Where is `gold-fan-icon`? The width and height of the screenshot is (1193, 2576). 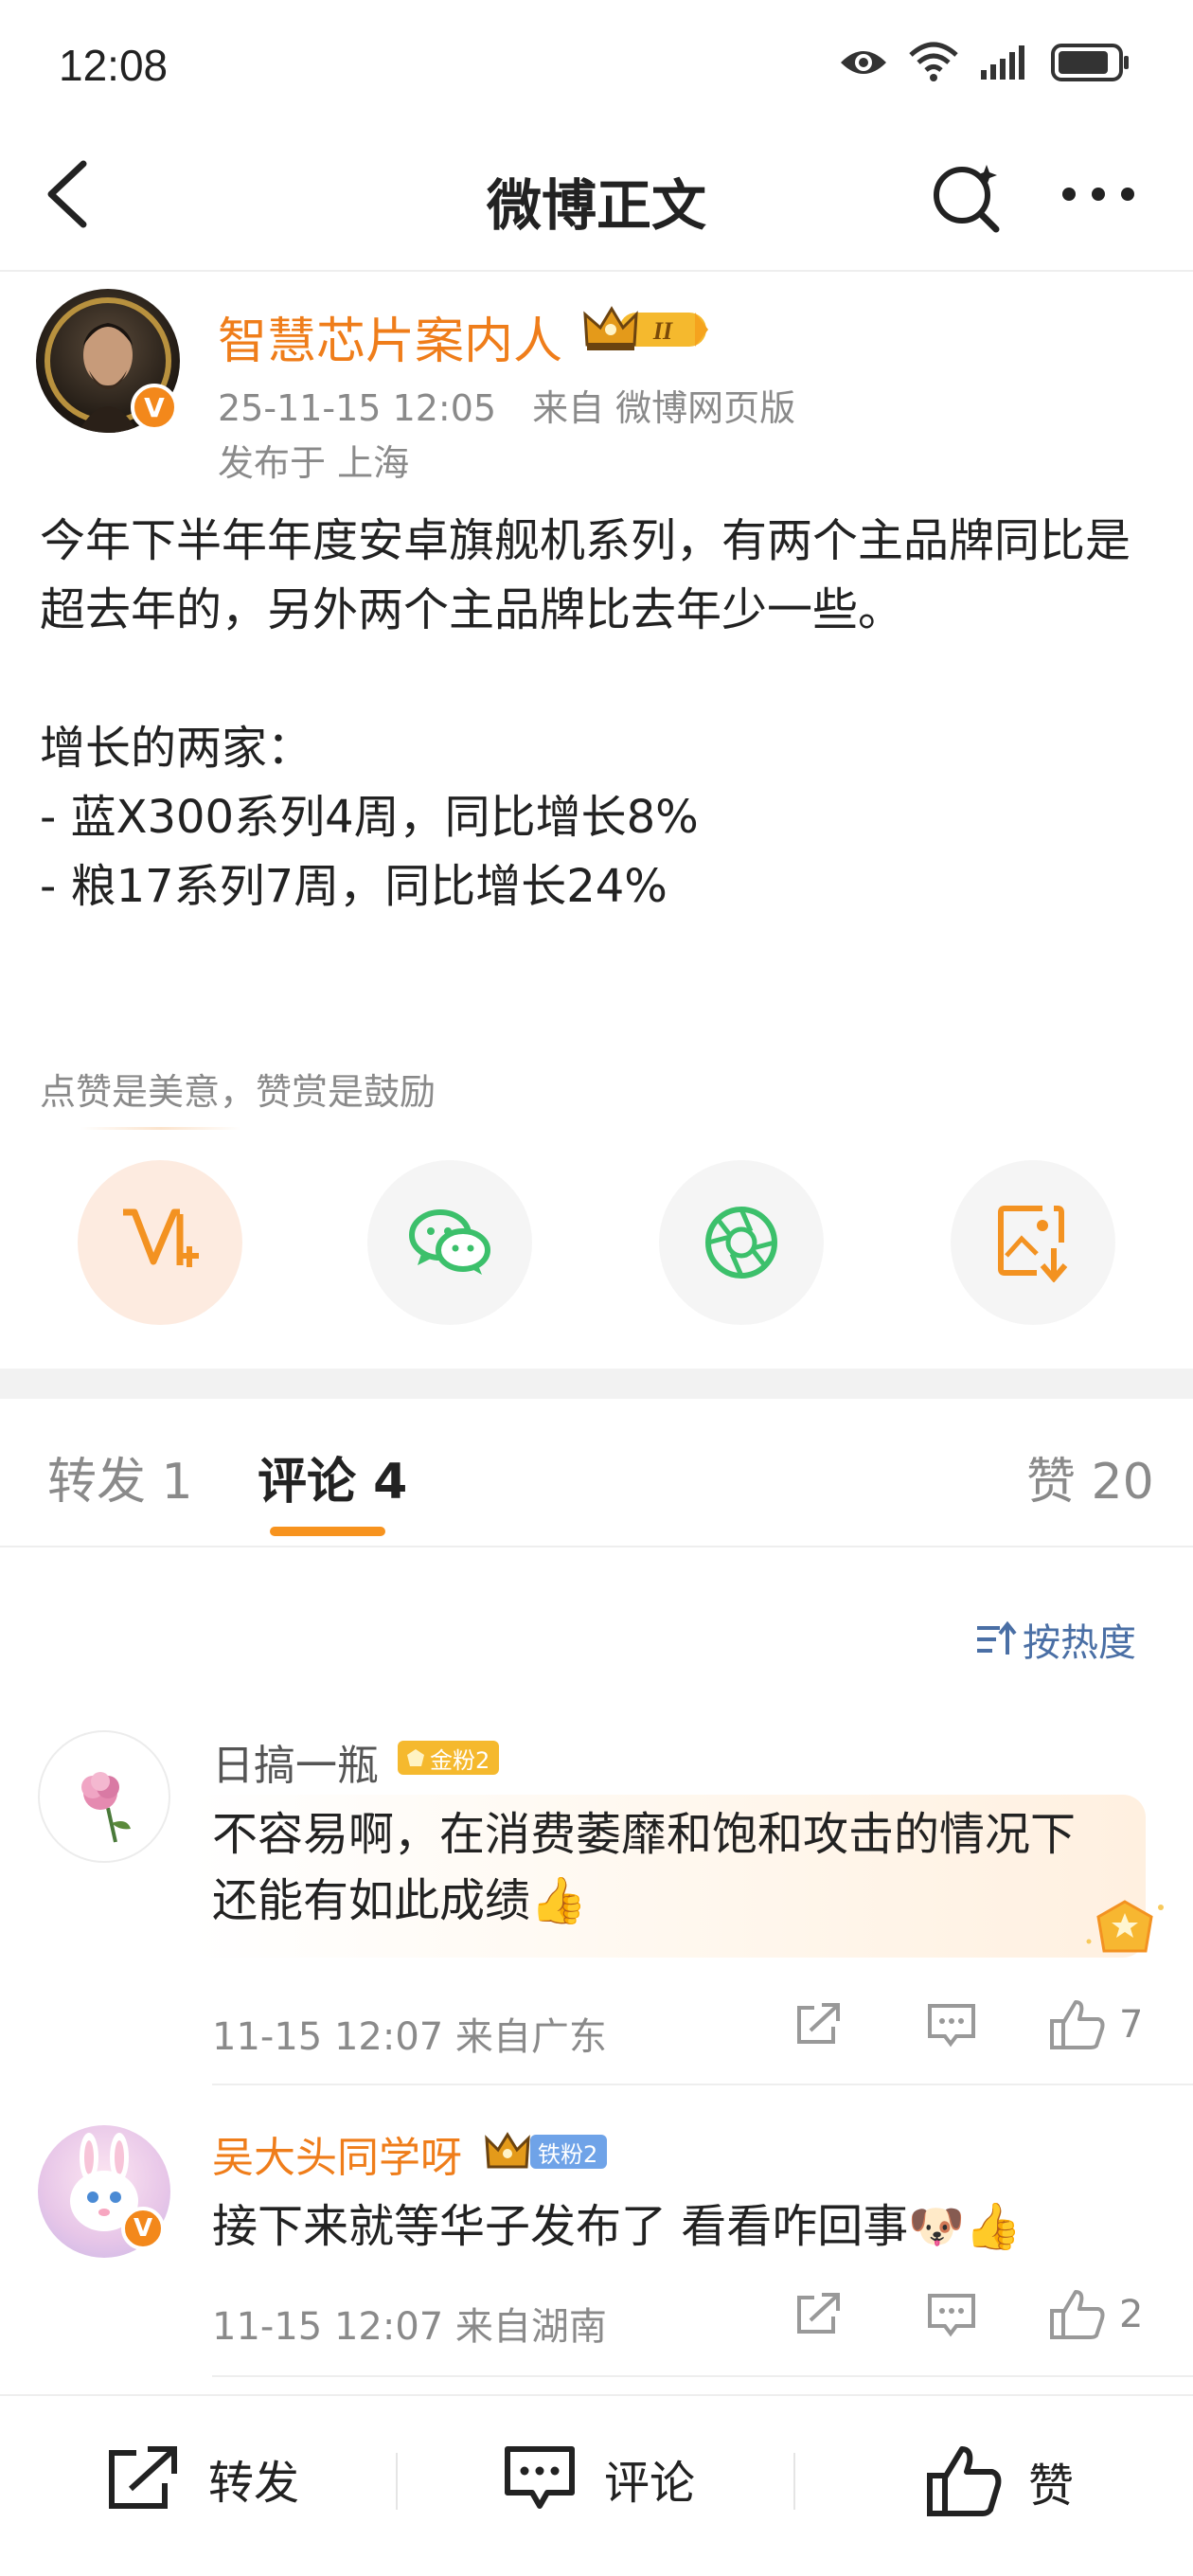
gold-fan-icon is located at coordinates (415, 1757).